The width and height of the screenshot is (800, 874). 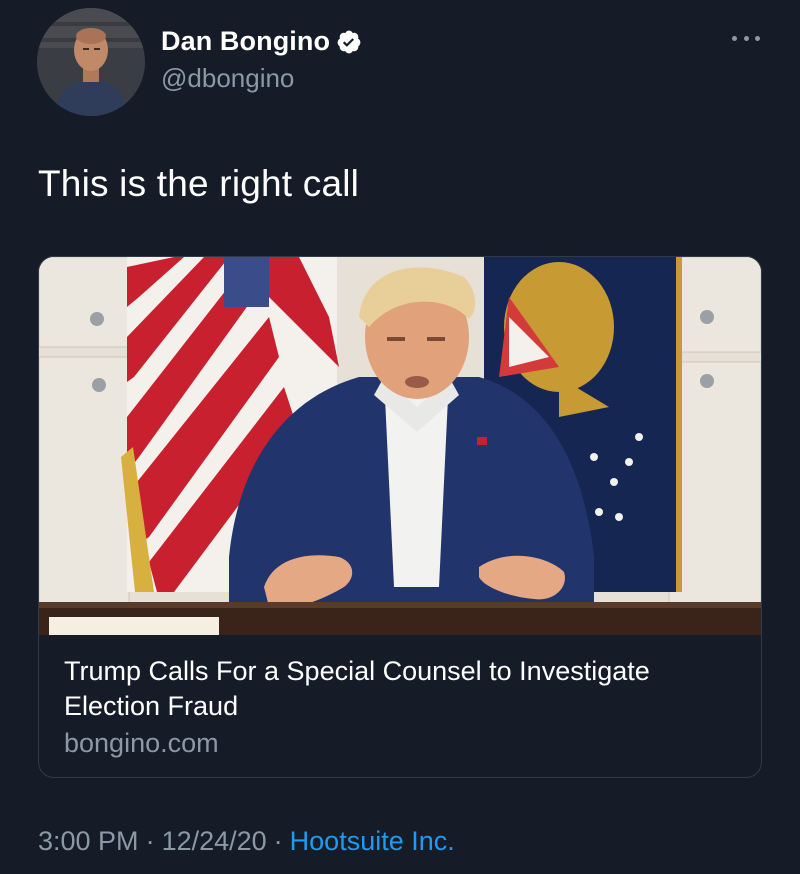 I want to click on more-options-icon, so click(x=746, y=38).